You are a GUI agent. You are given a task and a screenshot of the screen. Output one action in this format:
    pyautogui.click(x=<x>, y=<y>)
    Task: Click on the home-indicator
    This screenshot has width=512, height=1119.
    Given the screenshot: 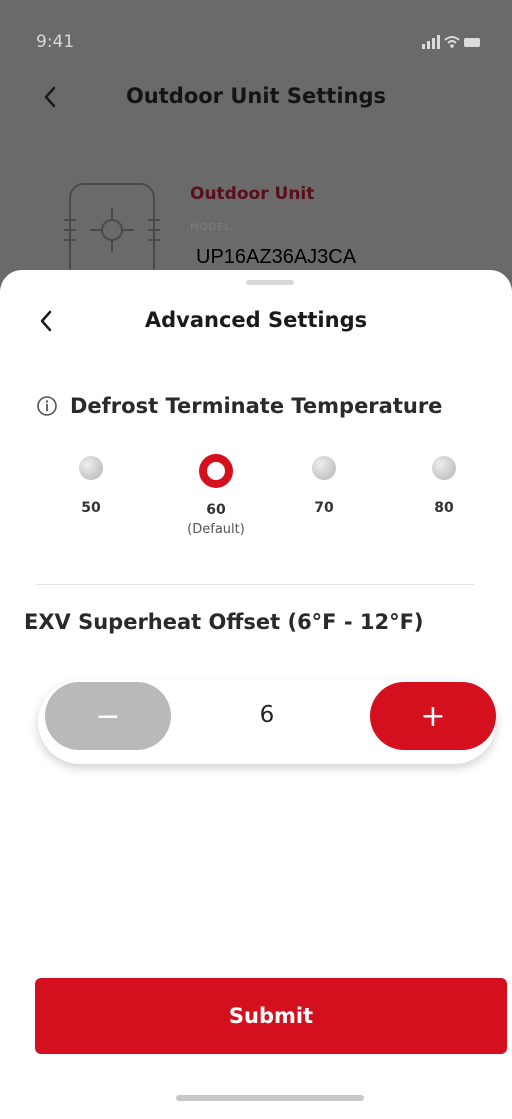 What is the action you would take?
    pyautogui.click(x=270, y=1098)
    